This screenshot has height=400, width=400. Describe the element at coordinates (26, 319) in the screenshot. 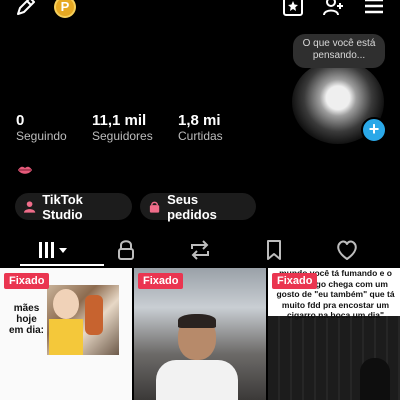

I see `meme-caption: mães hoje em dia:` at that location.